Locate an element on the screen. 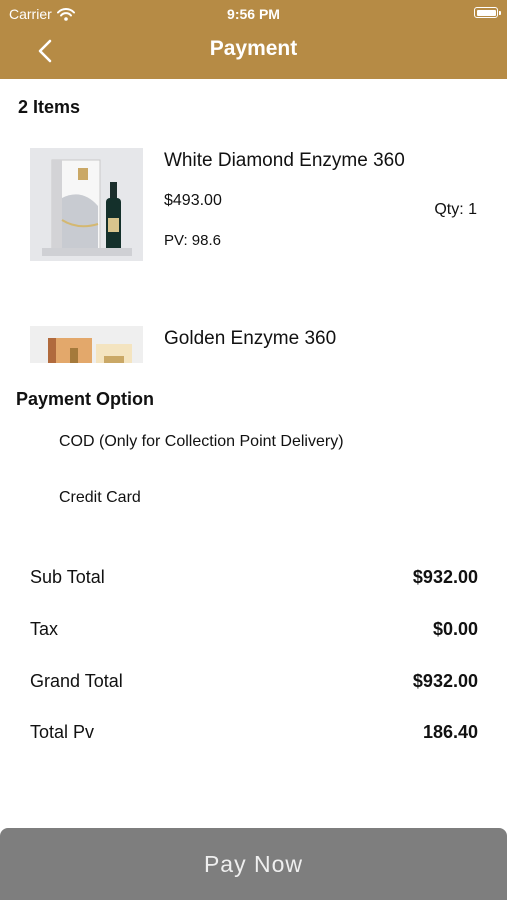 The width and height of the screenshot is (507, 900). total-pv-label: Total Pv is located at coordinates (62, 732).